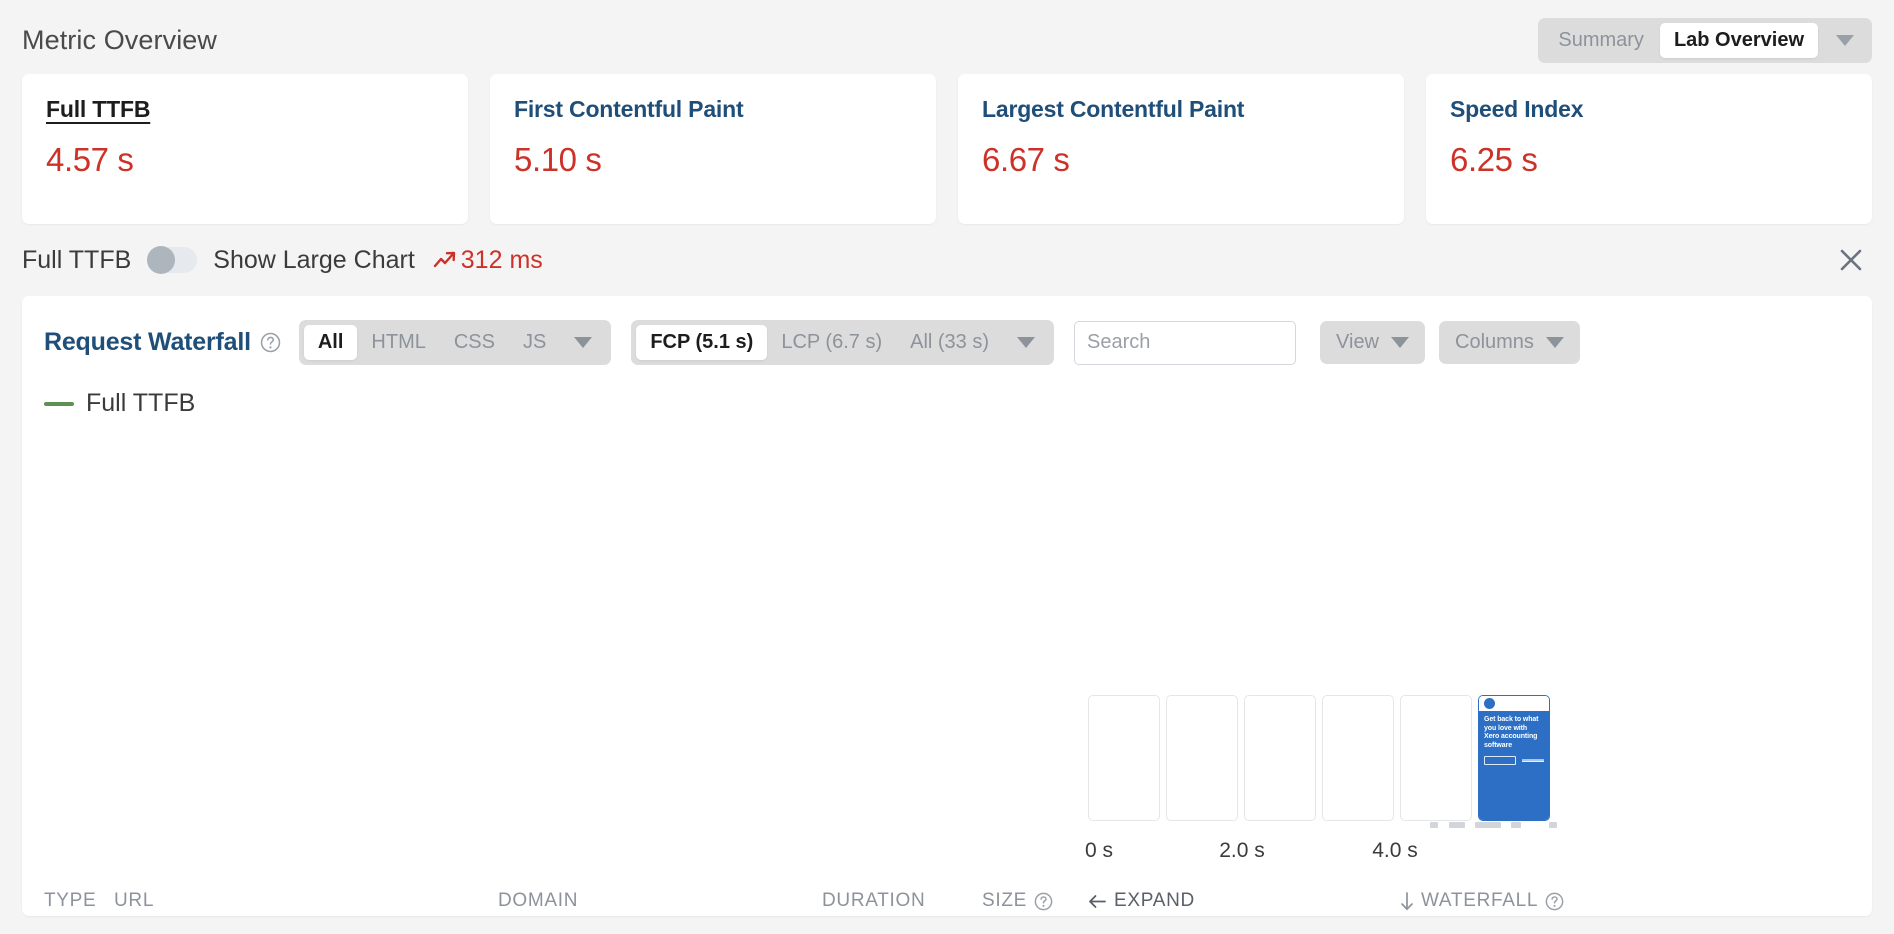  I want to click on metric-card-value: 4.57 s, so click(90, 159).